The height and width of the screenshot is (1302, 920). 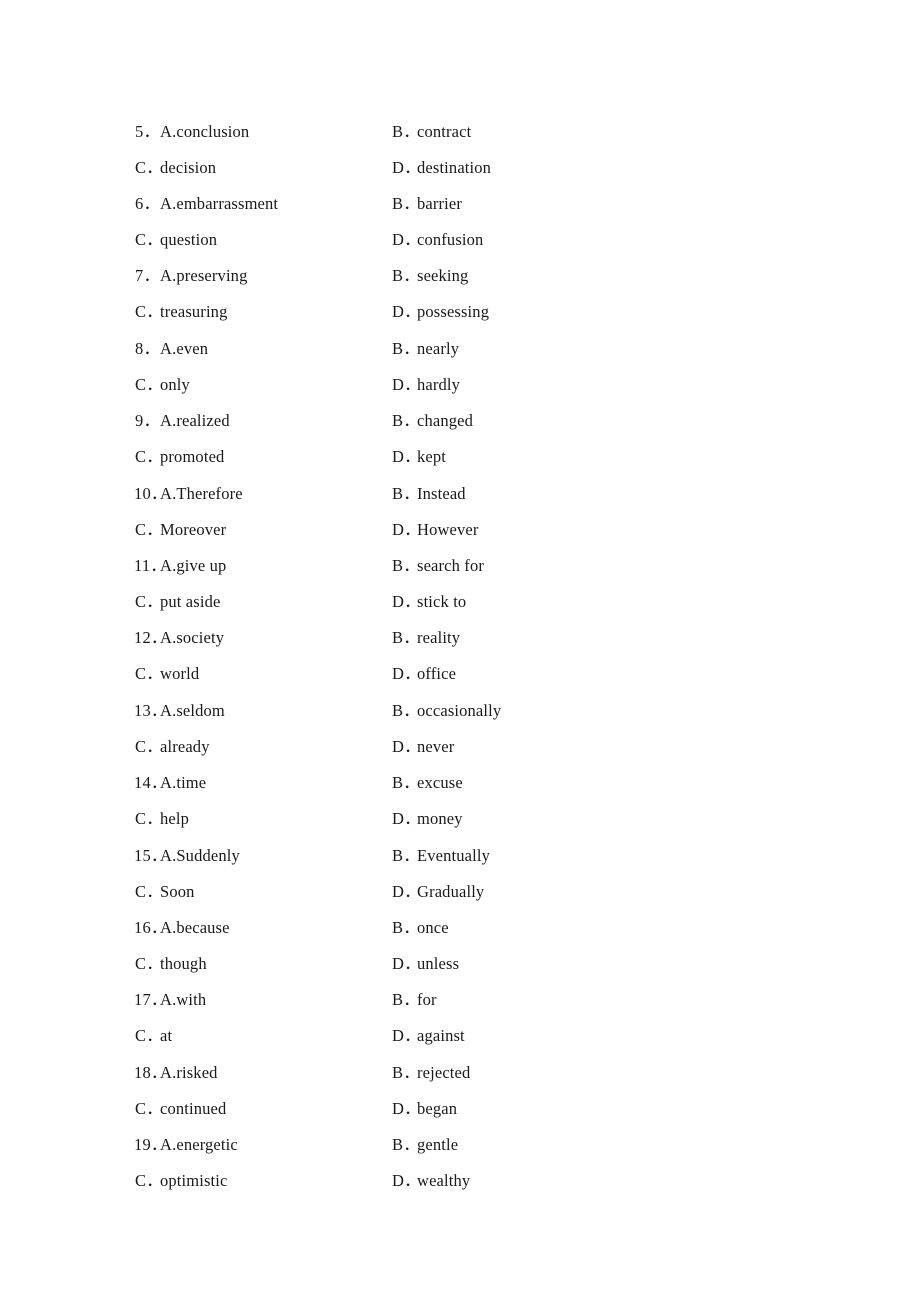 I want to click on option-d-text: began, so click(x=437, y=1108).